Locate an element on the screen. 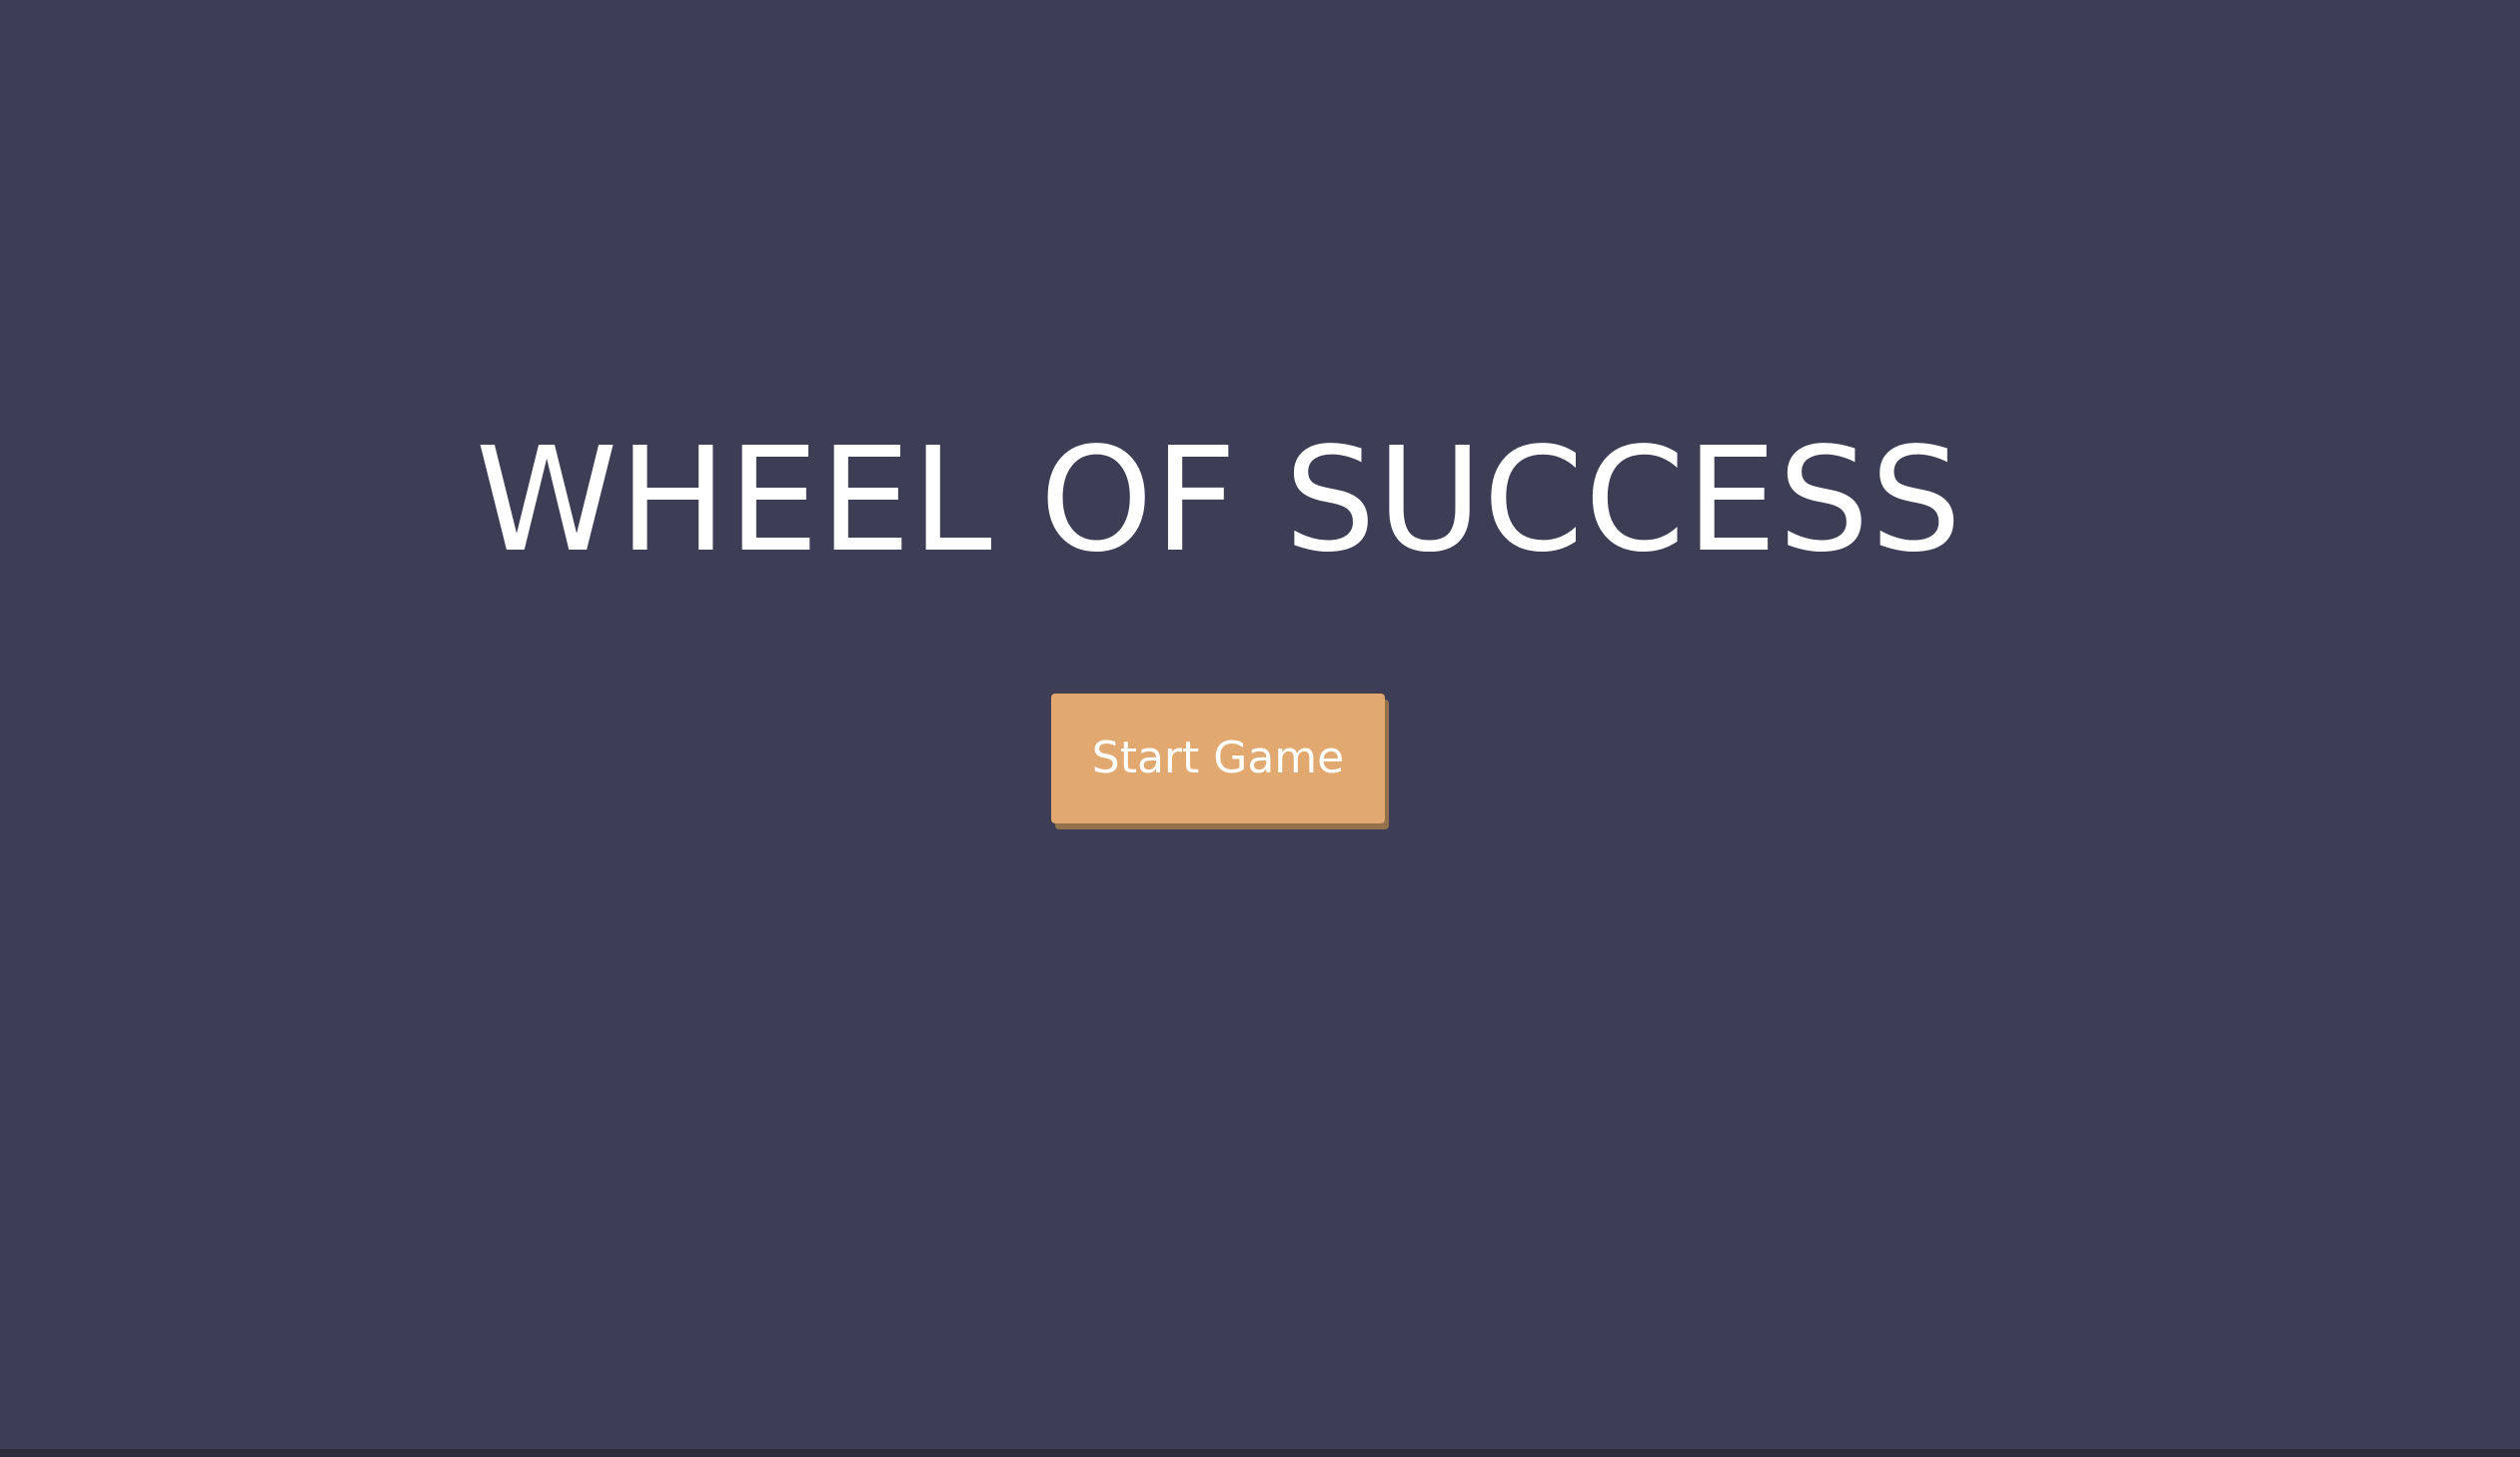  start-game-button: Start Game is located at coordinates (1218, 758).